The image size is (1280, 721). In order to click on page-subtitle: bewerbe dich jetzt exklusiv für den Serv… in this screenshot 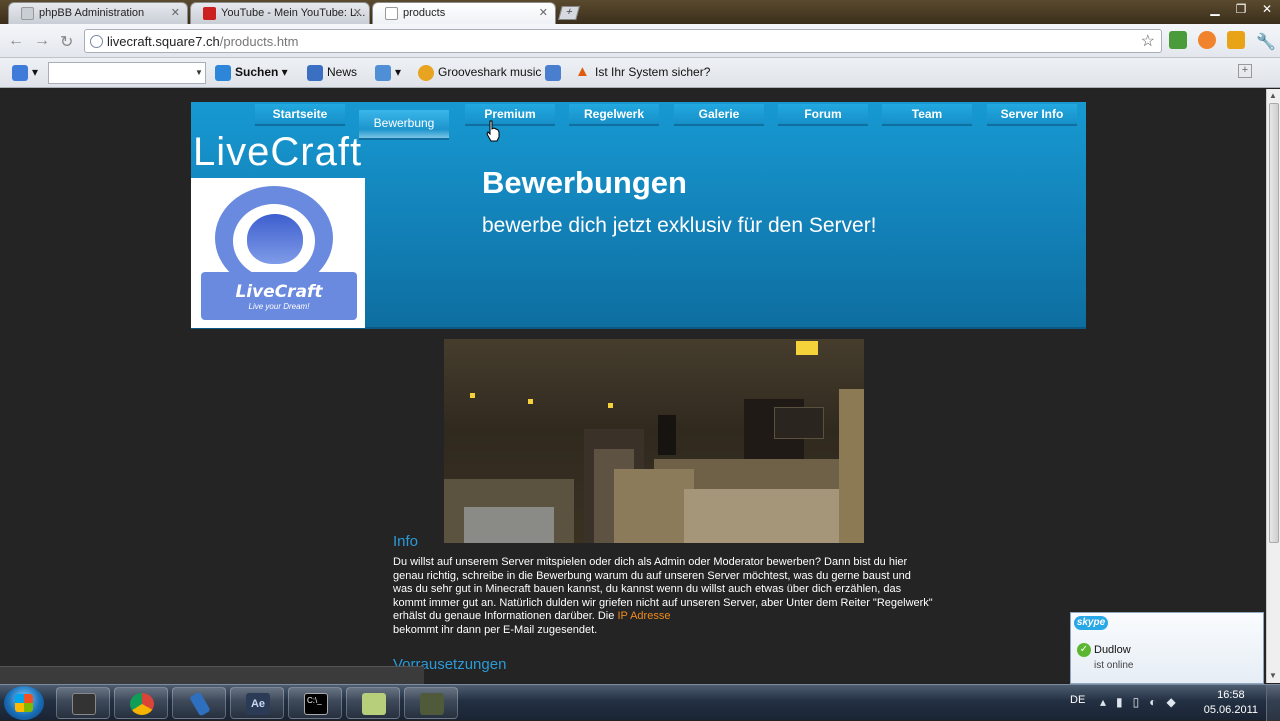, I will do `click(679, 225)`.